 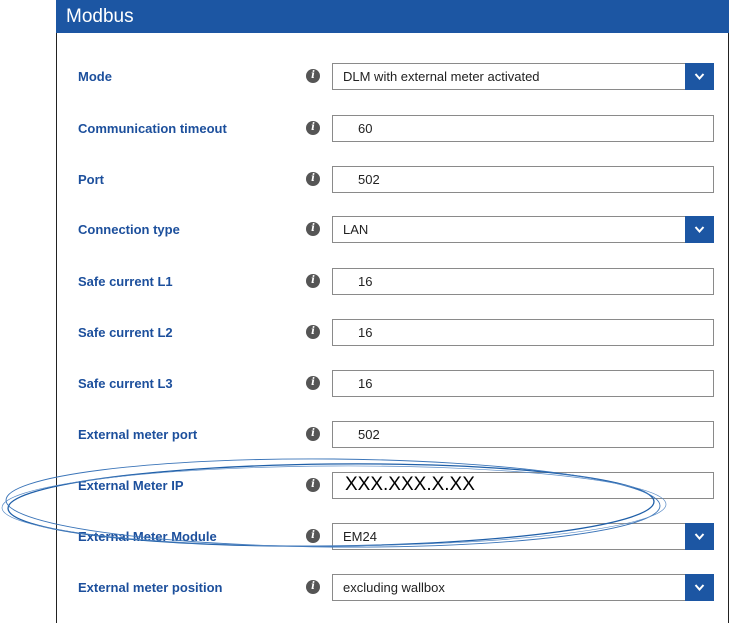 What do you see at coordinates (394, 587) in the screenshot?
I see `select-value: excluding wallbox` at bounding box center [394, 587].